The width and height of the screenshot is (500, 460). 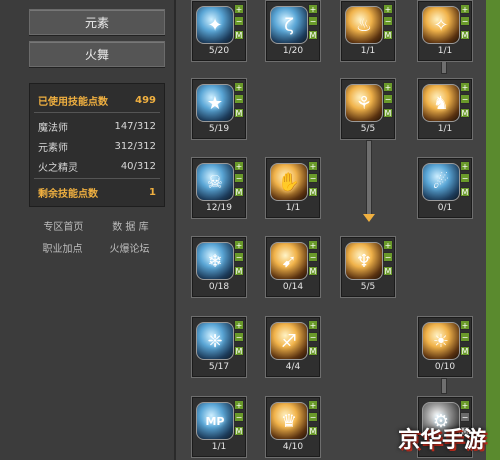 What do you see at coordinates (215, 341) in the screenshot?
I see `skill-icon: ❈` at bounding box center [215, 341].